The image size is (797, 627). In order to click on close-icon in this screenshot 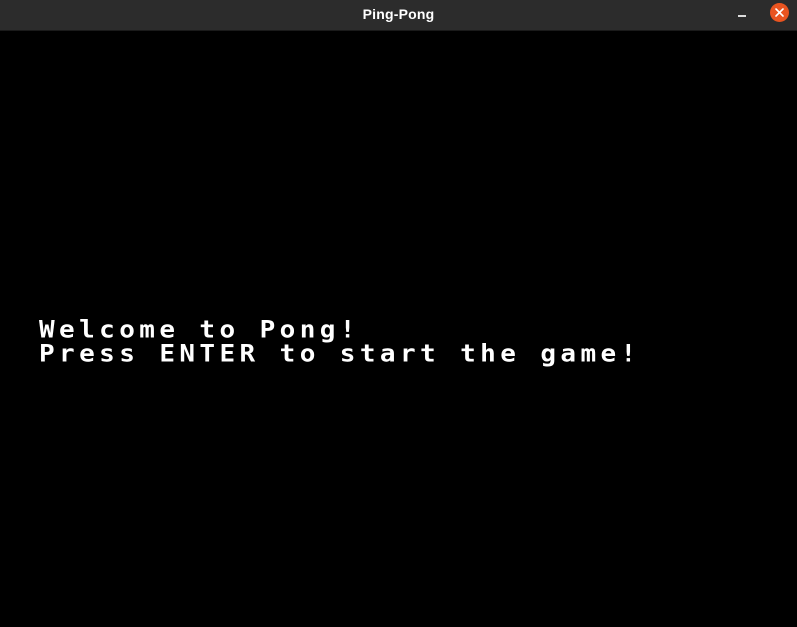, I will do `click(779, 12)`.